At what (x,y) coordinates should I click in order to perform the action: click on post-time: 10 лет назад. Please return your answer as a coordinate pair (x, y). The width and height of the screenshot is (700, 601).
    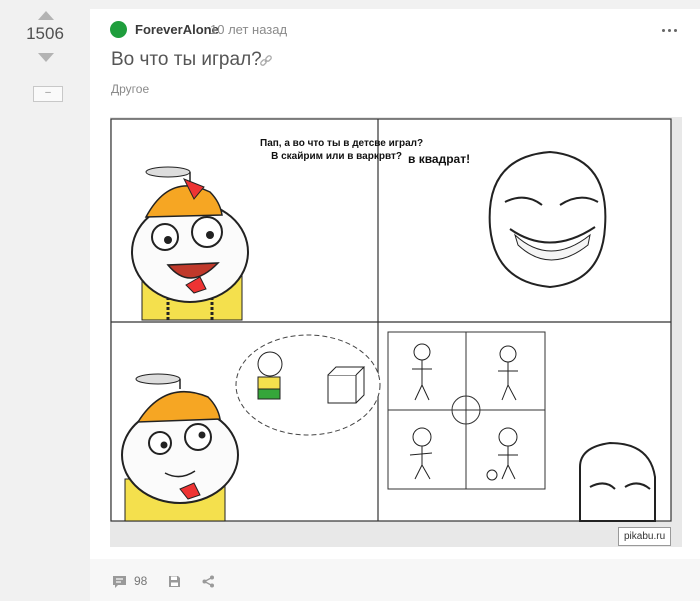
    Looking at the image, I should click on (248, 29).